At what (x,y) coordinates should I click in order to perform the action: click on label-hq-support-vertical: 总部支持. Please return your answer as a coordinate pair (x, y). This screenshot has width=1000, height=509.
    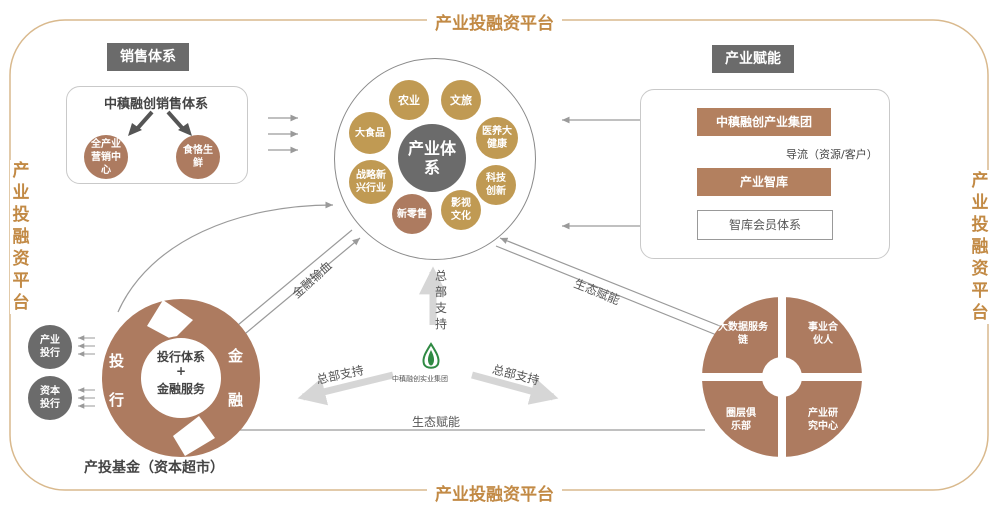
    Looking at the image, I should click on (440, 300).